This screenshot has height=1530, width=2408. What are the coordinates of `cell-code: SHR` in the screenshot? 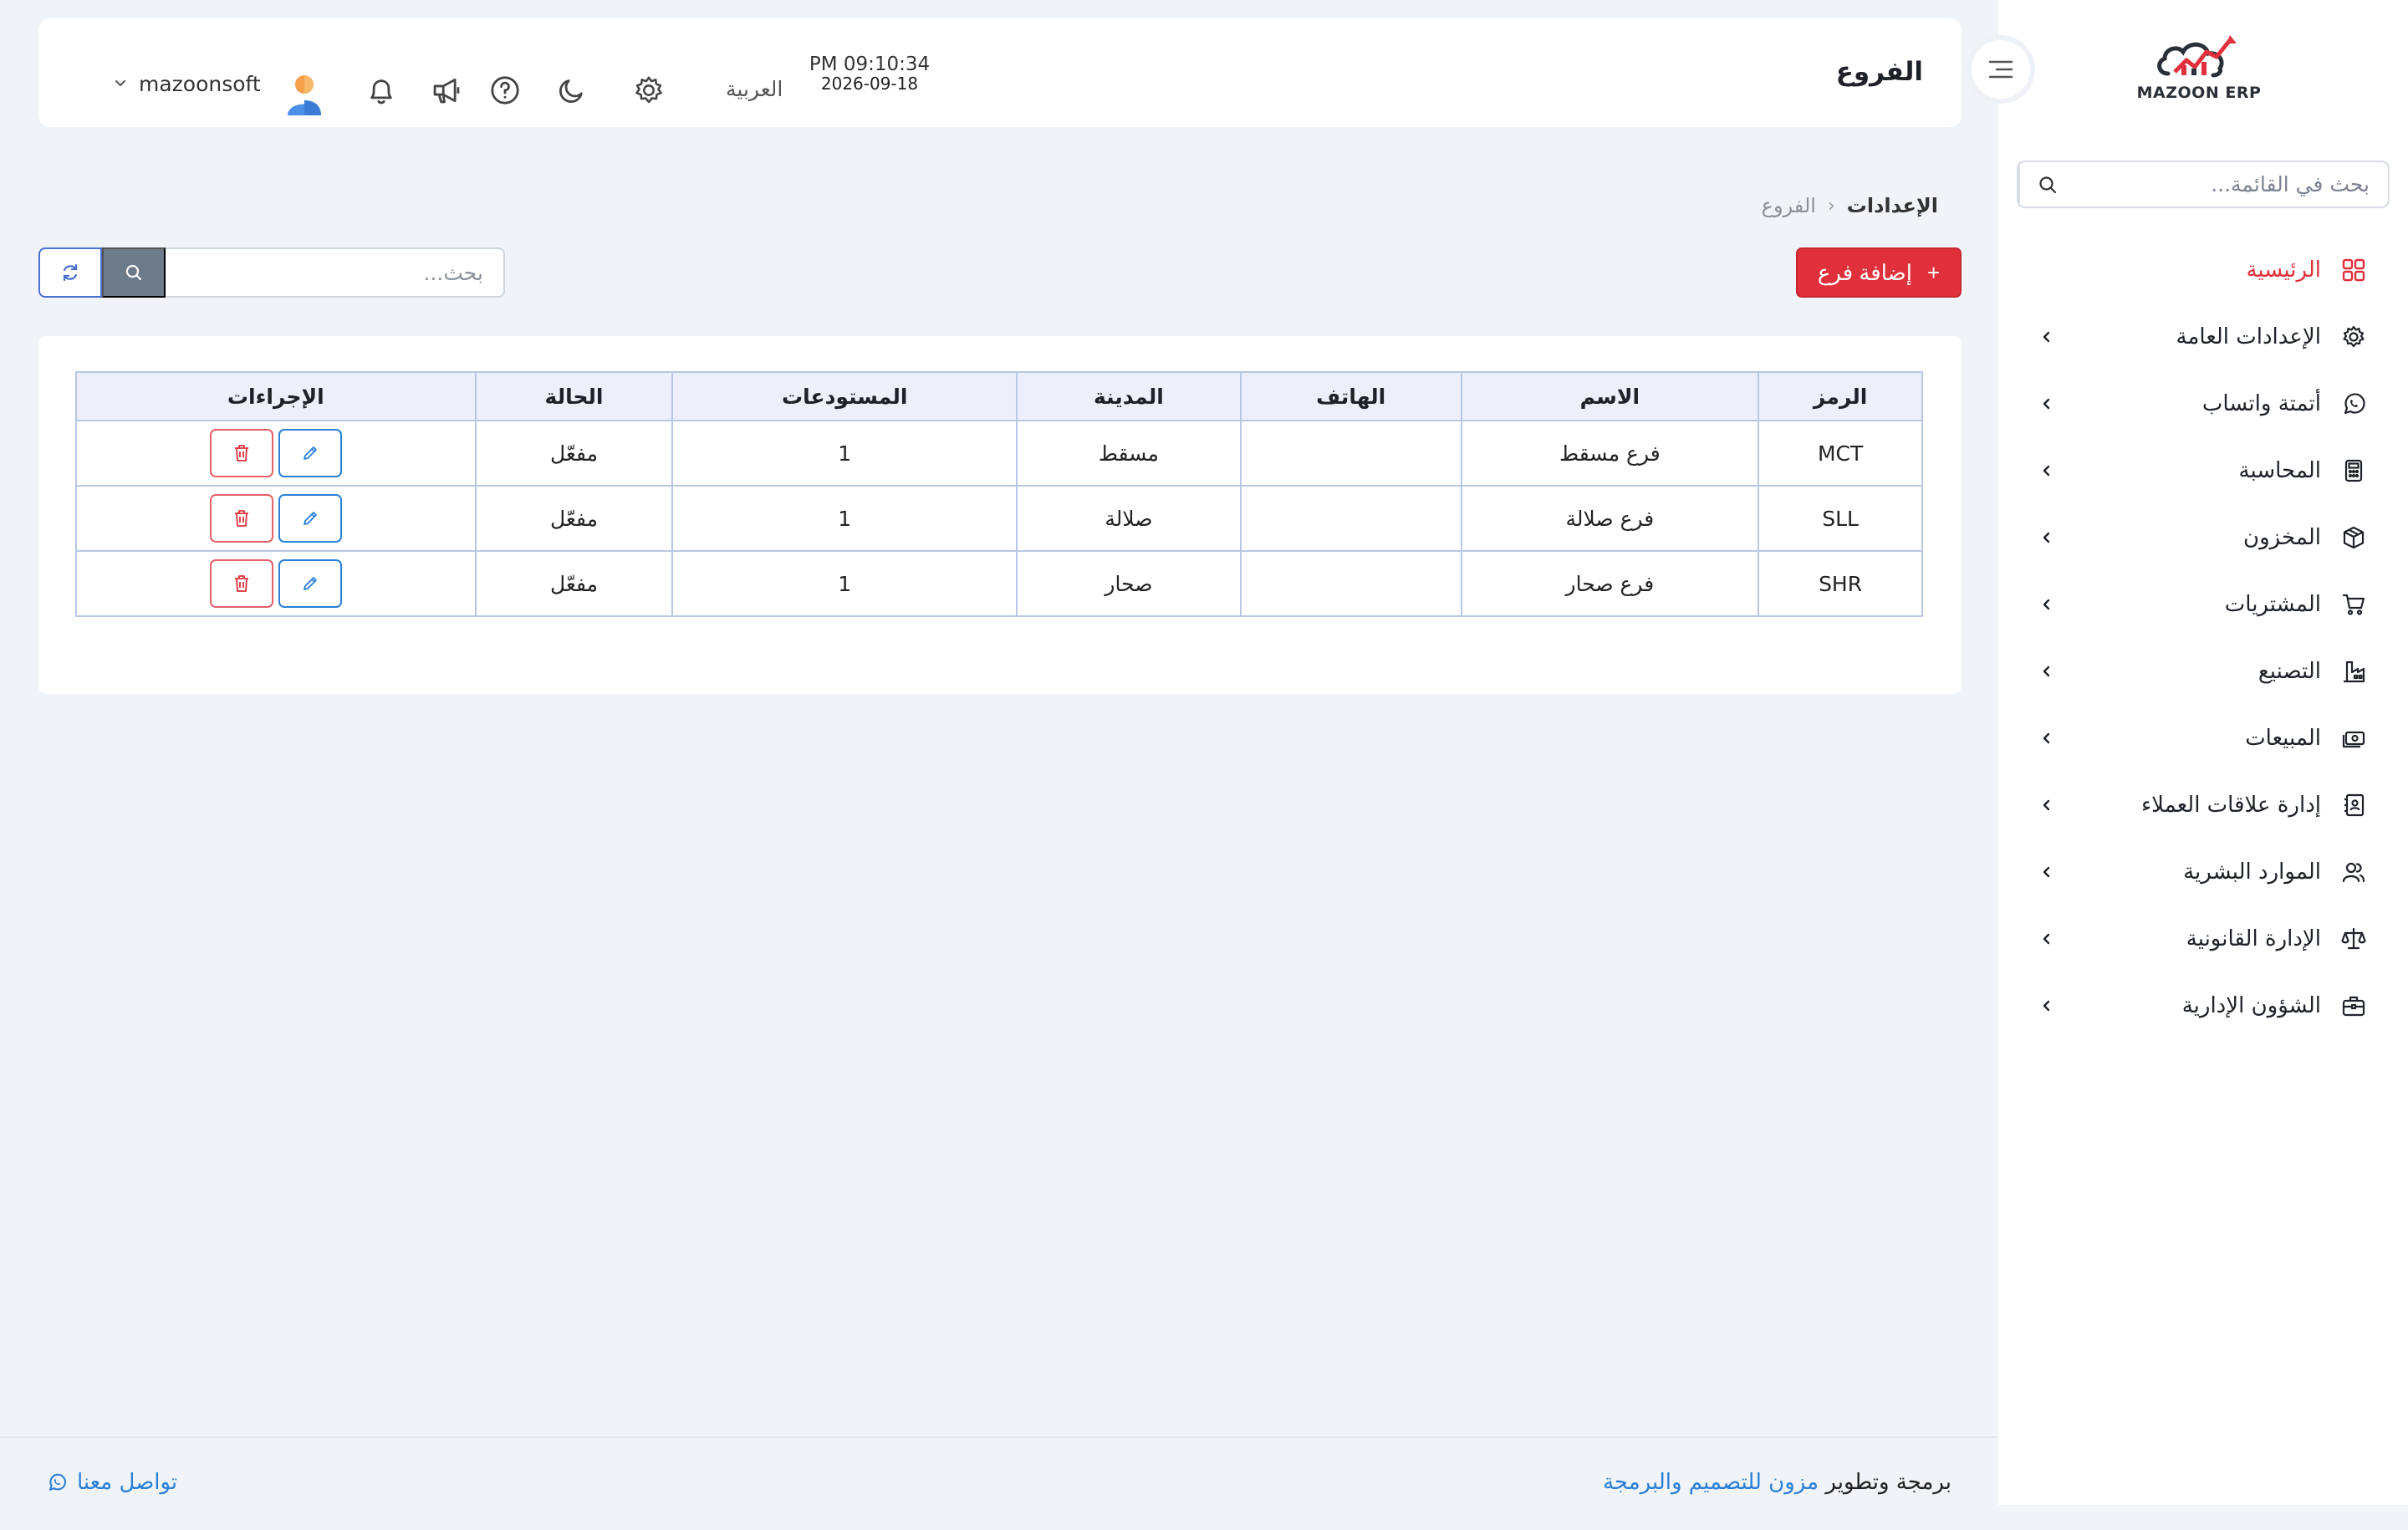 It's located at (1841, 583).